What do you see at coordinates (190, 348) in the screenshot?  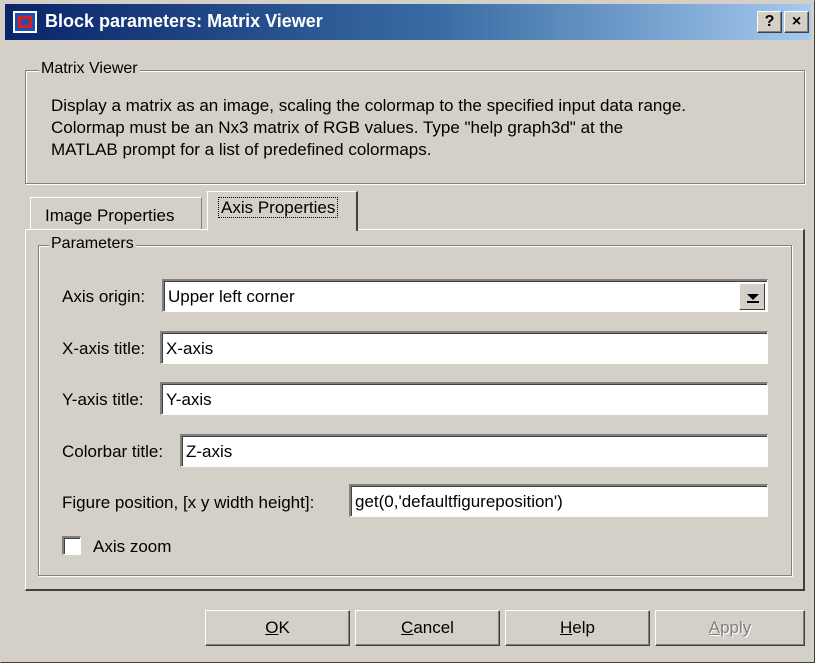 I see `x-axis-title-value: X-axis` at bounding box center [190, 348].